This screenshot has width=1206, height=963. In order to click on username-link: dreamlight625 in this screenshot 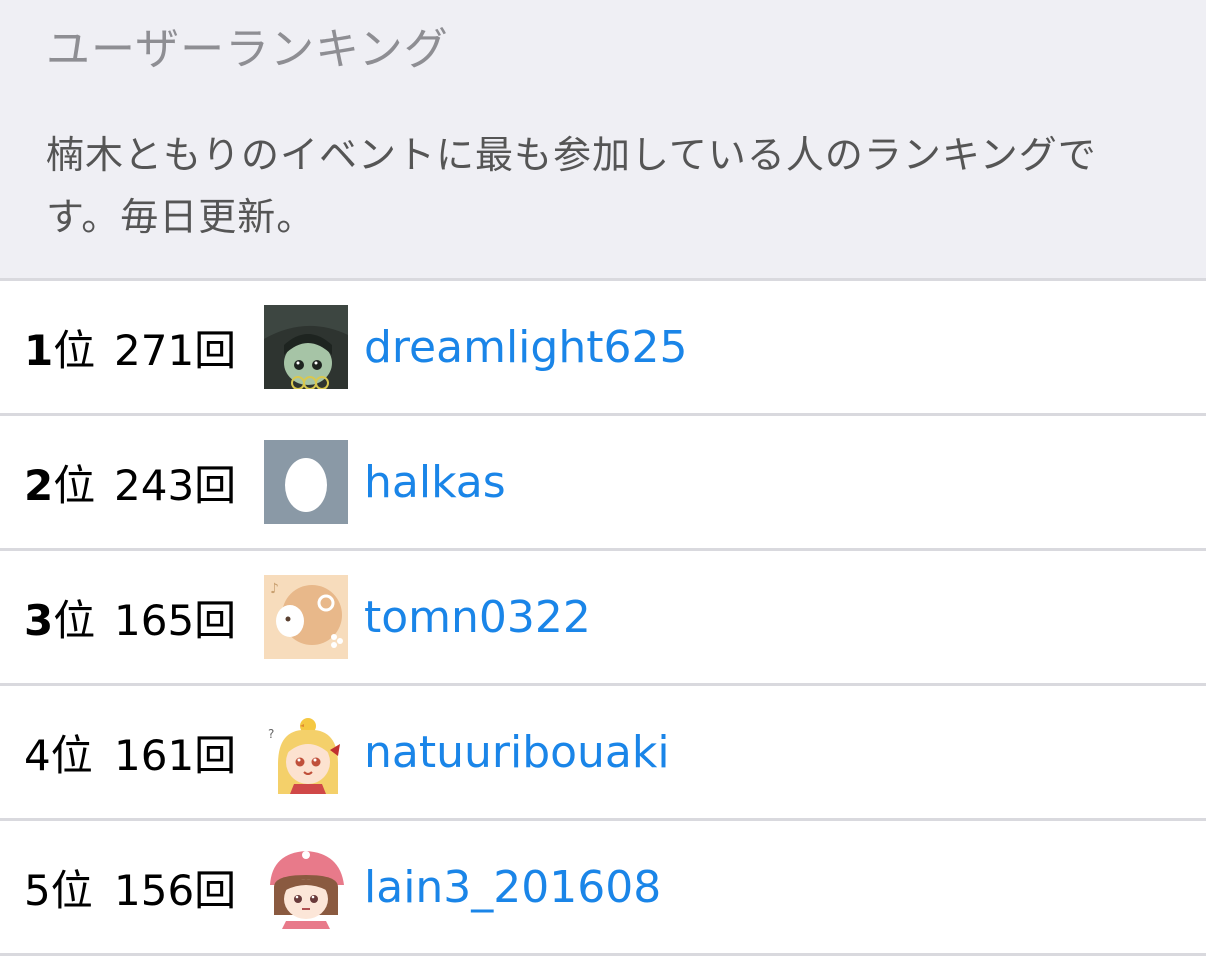, I will do `click(525, 347)`.